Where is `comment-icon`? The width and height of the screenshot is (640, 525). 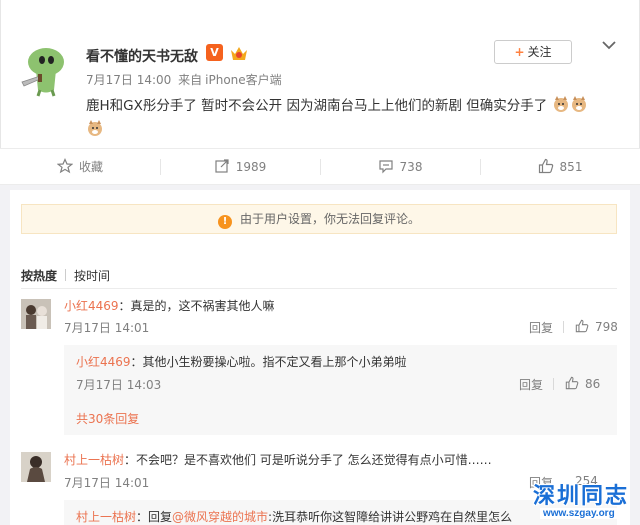 comment-icon is located at coordinates (385, 167).